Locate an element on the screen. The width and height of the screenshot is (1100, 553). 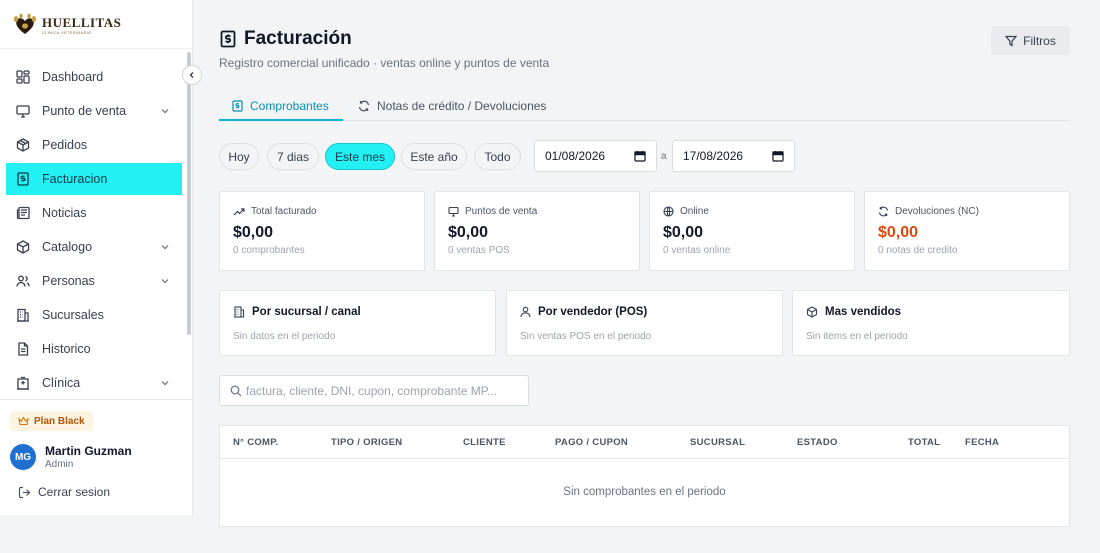
panel-empty-text: Sin items en el periodo is located at coordinates (857, 336).